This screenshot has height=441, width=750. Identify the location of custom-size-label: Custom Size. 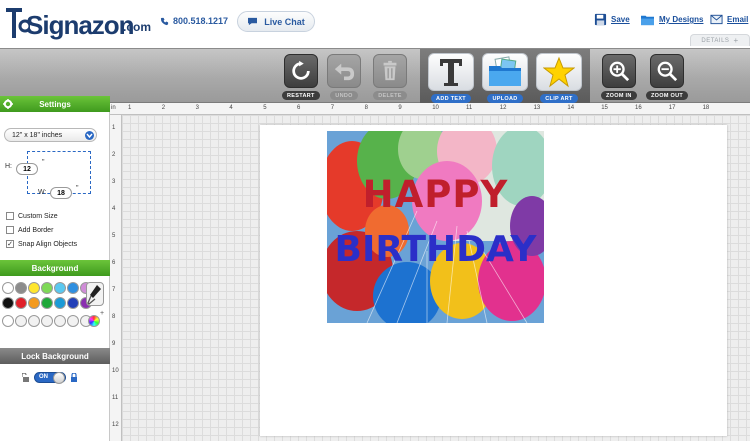
(38, 216).